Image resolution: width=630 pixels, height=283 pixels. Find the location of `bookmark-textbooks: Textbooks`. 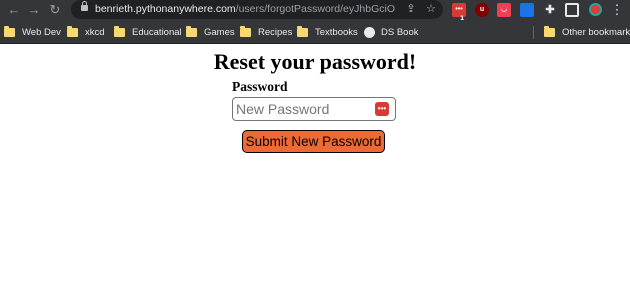

bookmark-textbooks: Textbooks is located at coordinates (327, 32).